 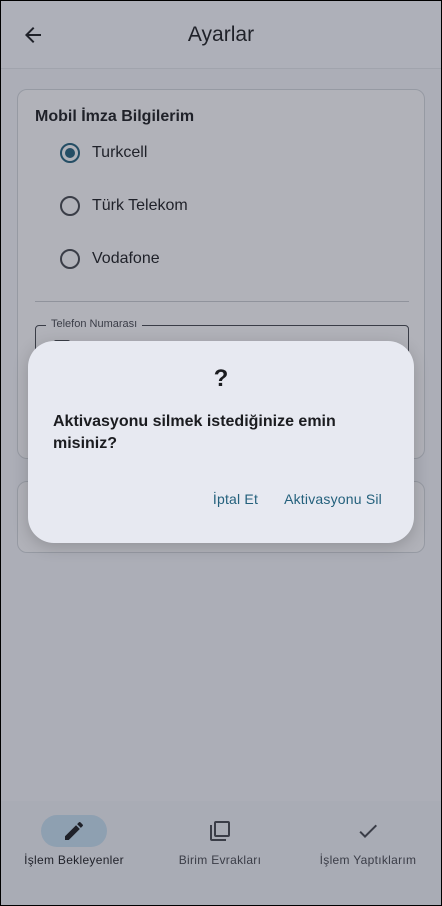 What do you see at coordinates (333, 499) in the screenshot?
I see `delete-activation-button: Aktivasyonu Sil` at bounding box center [333, 499].